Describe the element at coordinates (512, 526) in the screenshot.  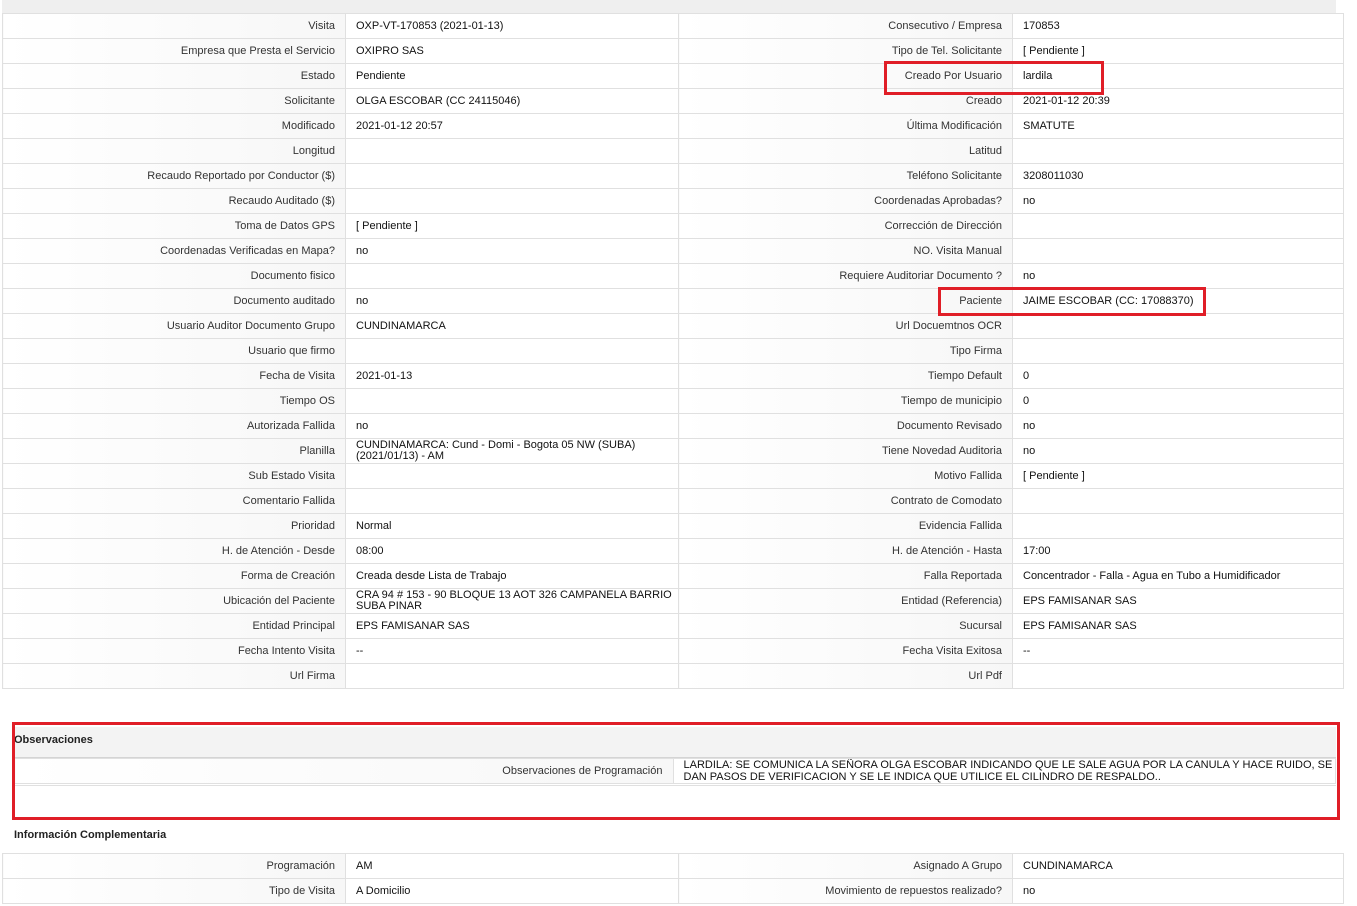
I see `field-value: Normal` at that location.